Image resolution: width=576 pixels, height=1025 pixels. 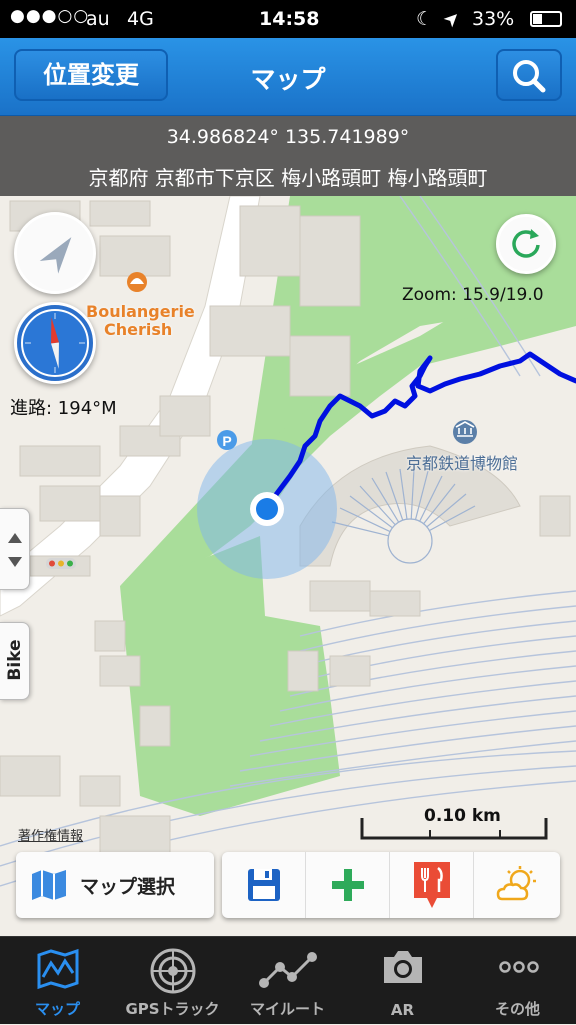 I want to click on location-arrow-icon: ➤, so click(x=452, y=19).